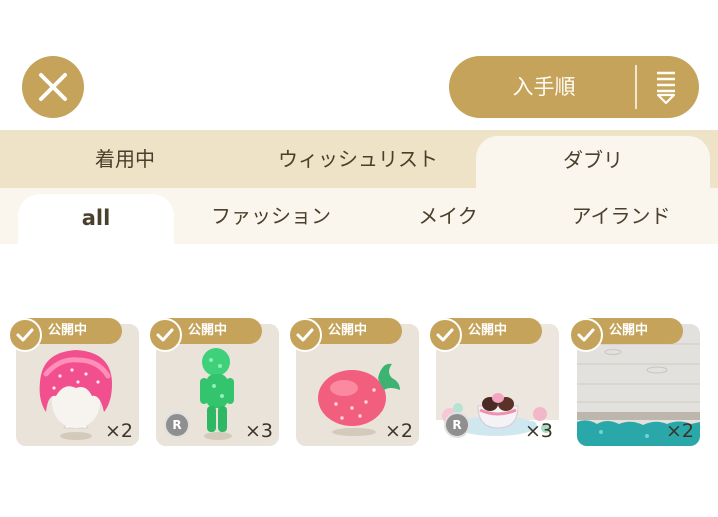 This screenshot has height=517, width=718. Describe the element at coordinates (636, 87) in the screenshot. I see `sort-divider` at that location.